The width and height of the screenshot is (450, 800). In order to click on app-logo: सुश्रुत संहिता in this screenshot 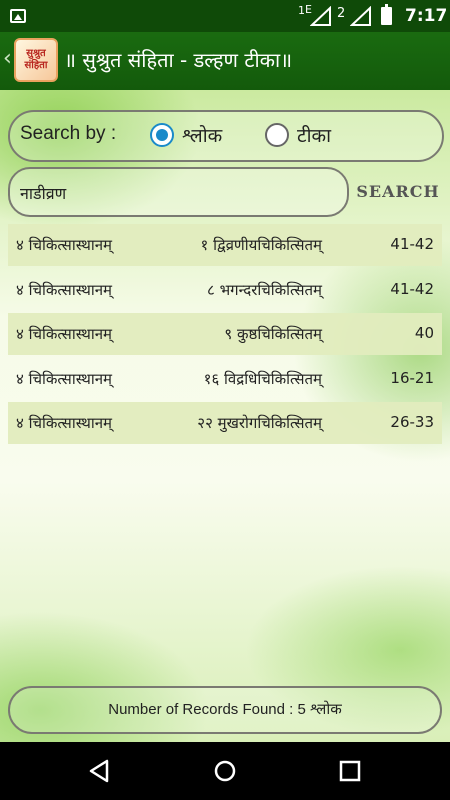, I will do `click(36, 60)`.